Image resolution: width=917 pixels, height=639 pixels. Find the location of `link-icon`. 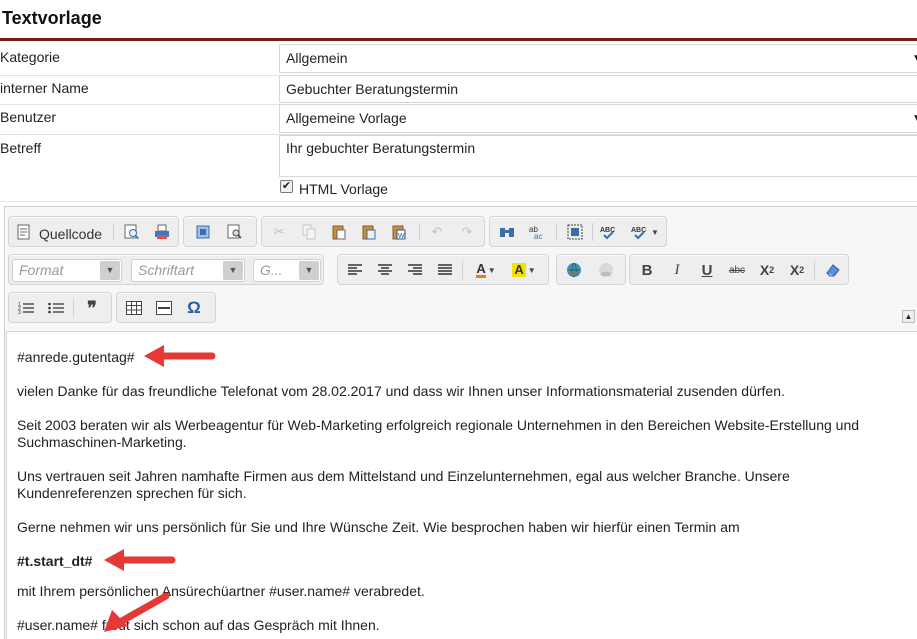

link-icon is located at coordinates (574, 270).